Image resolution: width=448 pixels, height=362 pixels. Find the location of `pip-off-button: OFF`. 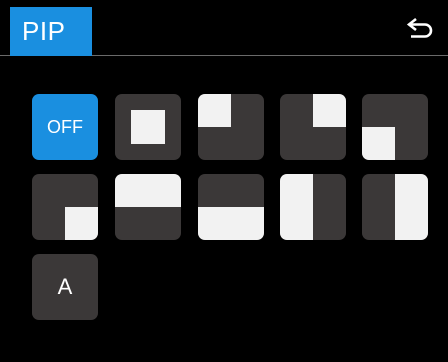

pip-off-button: OFF is located at coordinates (65, 127).